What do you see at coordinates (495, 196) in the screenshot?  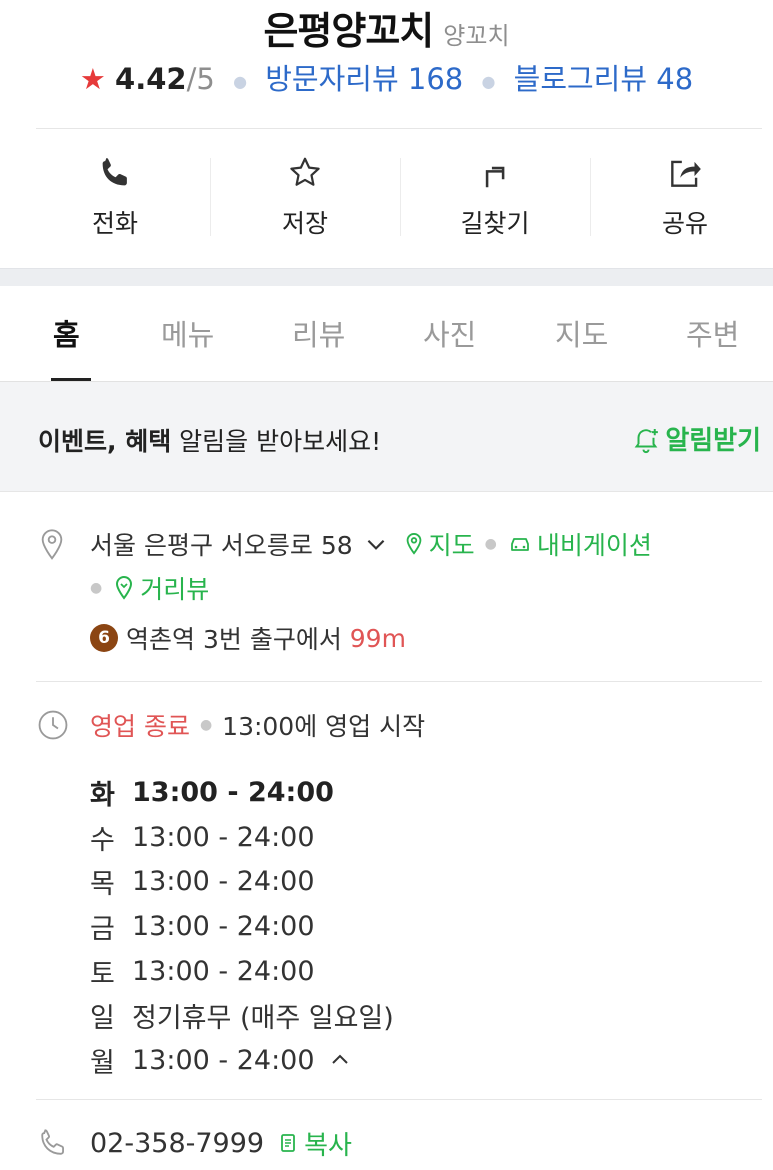 I see `directions-button: 길찾기` at bounding box center [495, 196].